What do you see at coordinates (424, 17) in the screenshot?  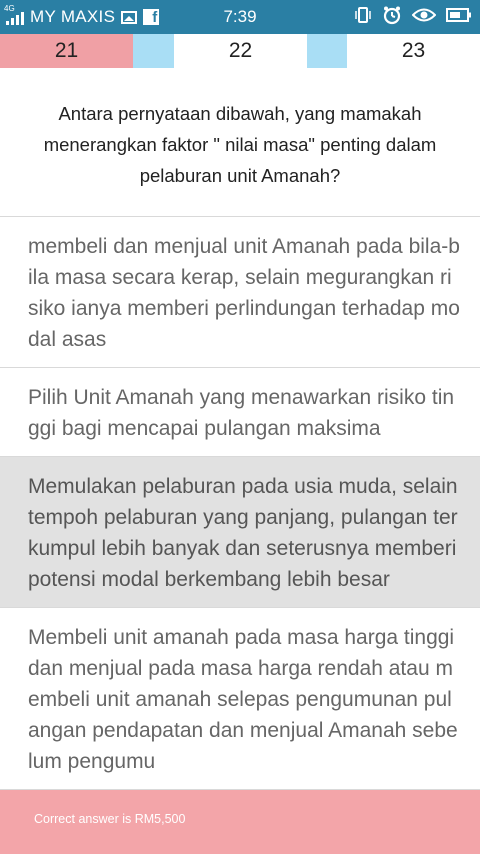 I see `eye-icon` at bounding box center [424, 17].